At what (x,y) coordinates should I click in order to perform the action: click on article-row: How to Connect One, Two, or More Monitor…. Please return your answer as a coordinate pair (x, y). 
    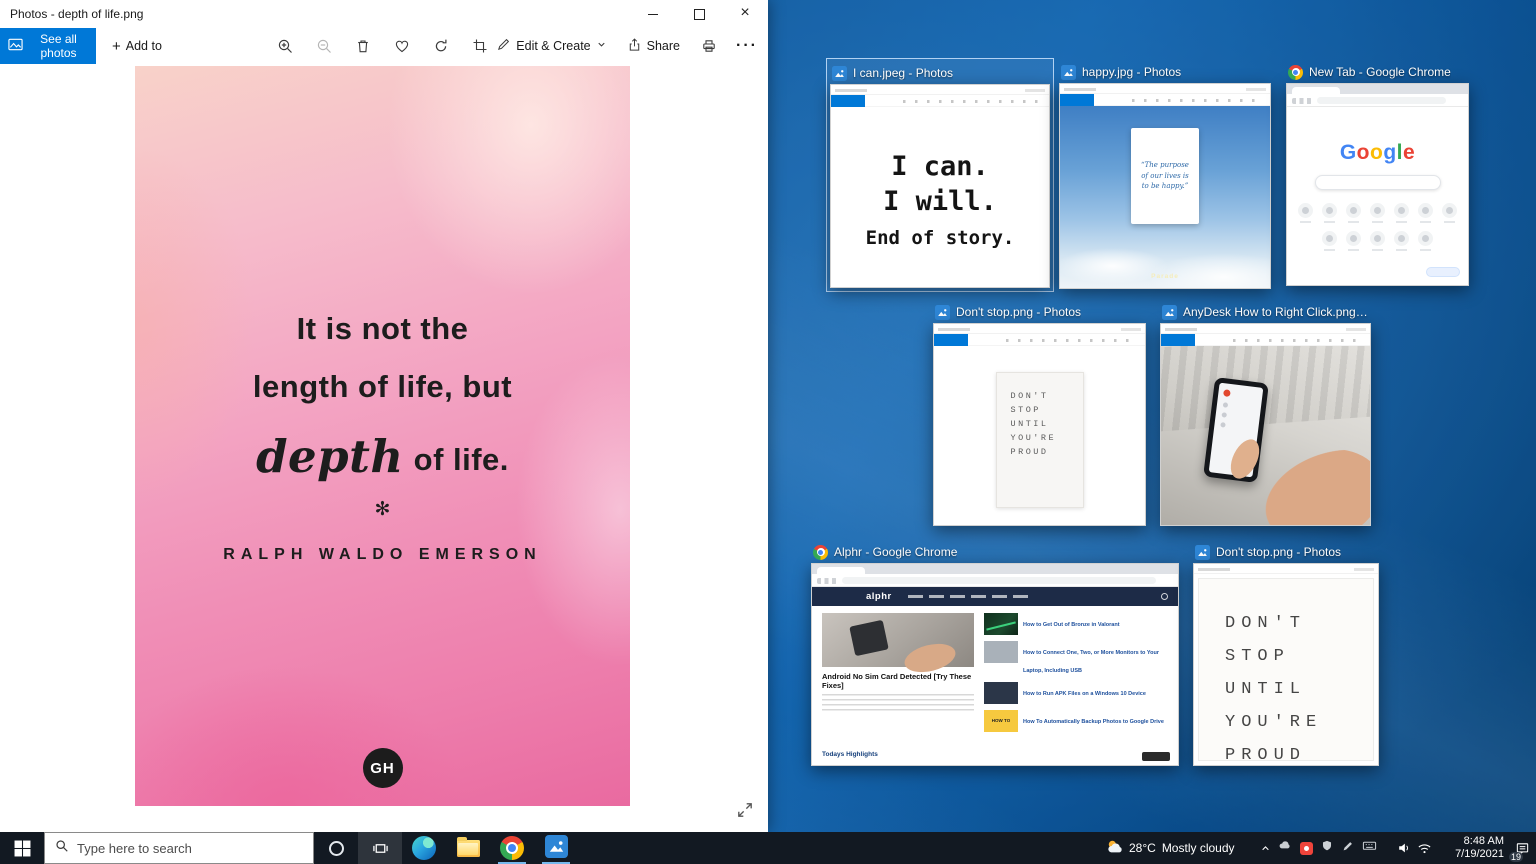
    Looking at the image, I should click on (1076, 658).